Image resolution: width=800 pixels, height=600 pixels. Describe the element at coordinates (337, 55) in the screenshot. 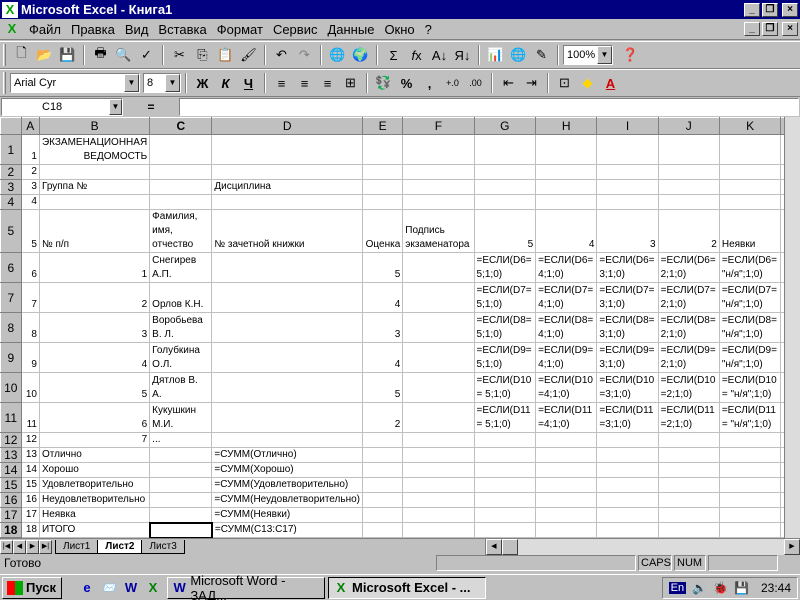

I see `hyperlink-icon: 🌐` at that location.